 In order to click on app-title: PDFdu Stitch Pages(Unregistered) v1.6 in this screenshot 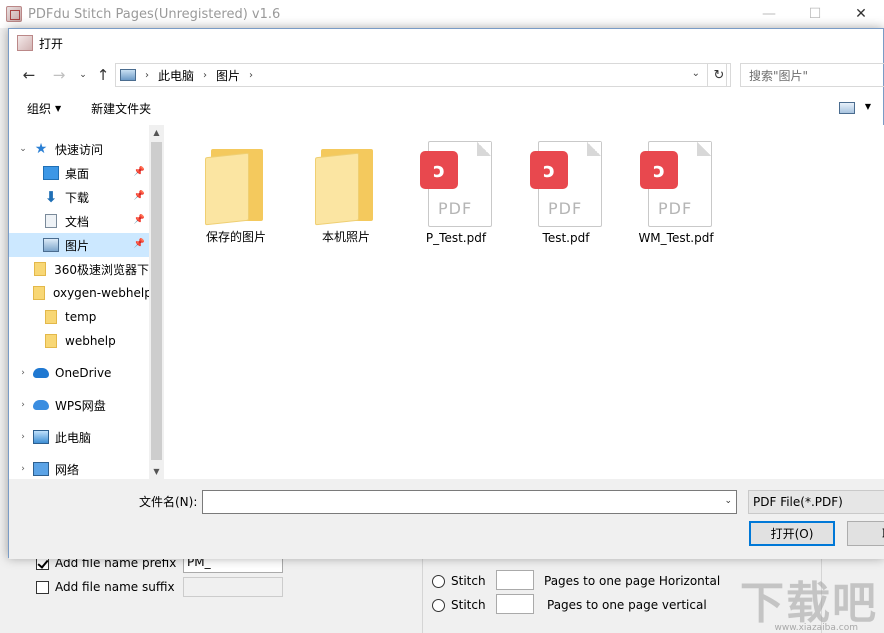, I will do `click(154, 14)`.